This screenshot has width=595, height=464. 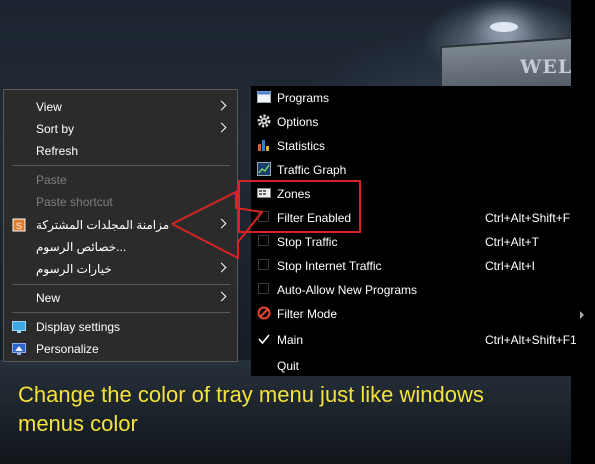 What do you see at coordinates (55, 129) in the screenshot?
I see `menu-item-label: Sort by` at bounding box center [55, 129].